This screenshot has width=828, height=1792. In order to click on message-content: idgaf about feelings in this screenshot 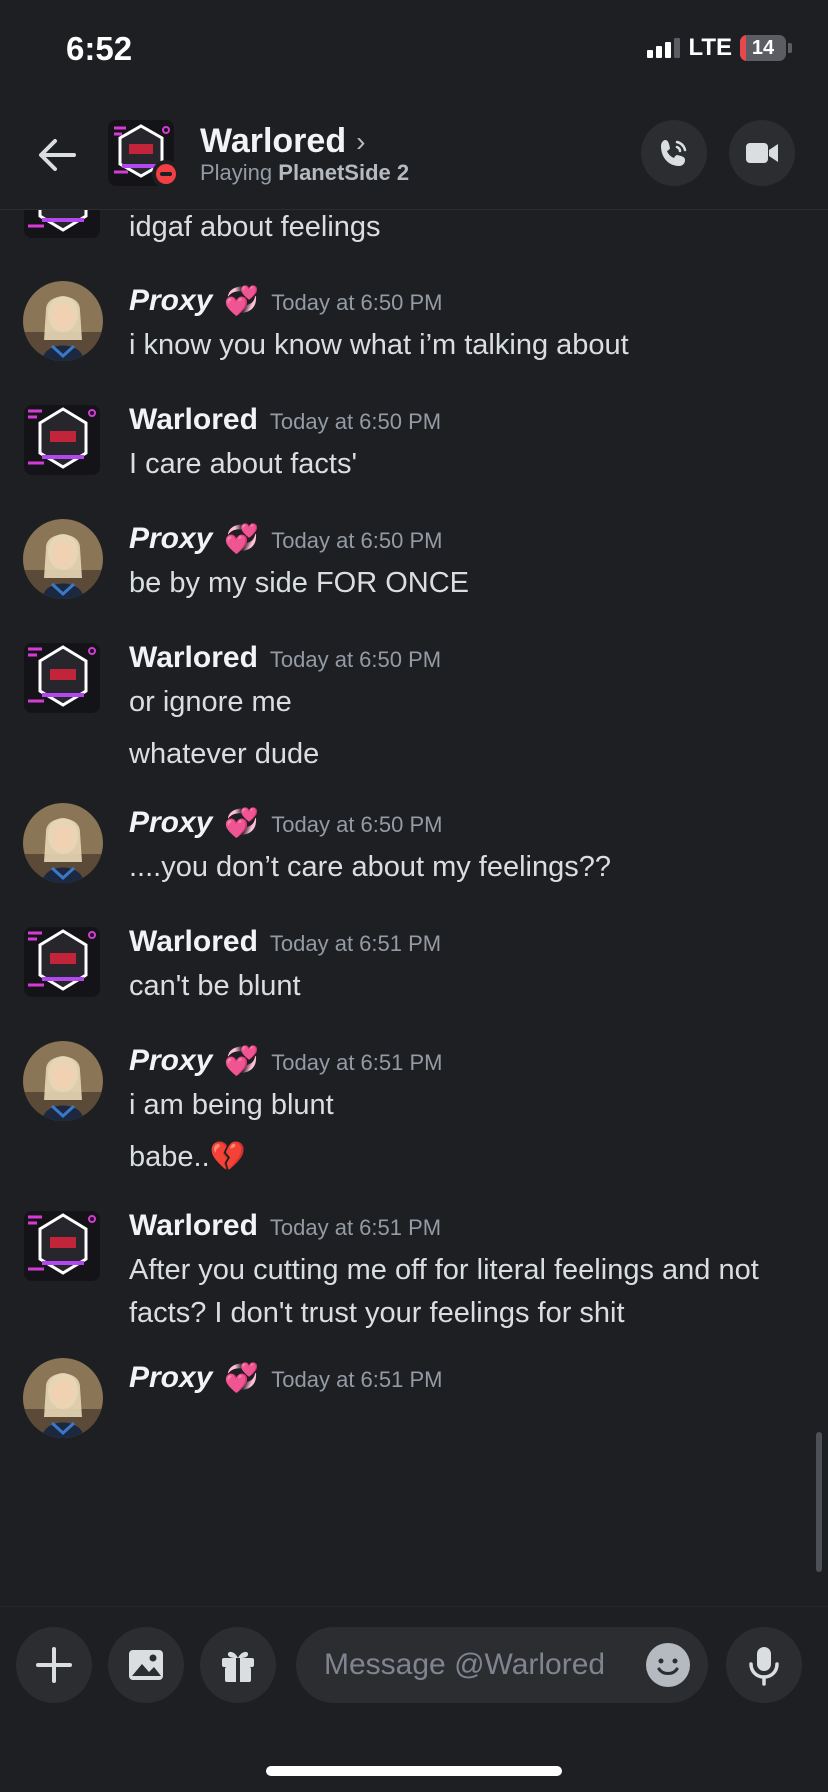, I will do `click(448, 229)`.